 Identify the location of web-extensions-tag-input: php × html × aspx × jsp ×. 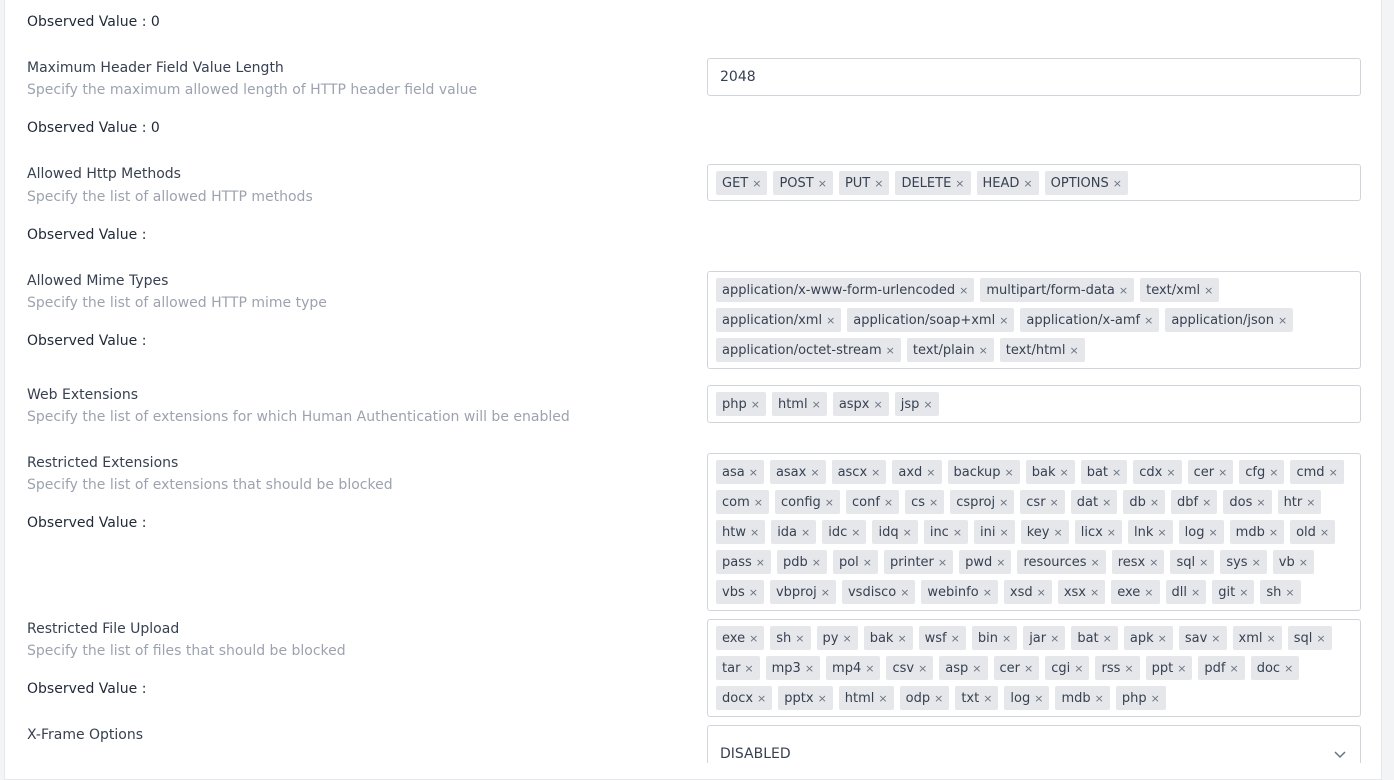
(1034, 404).